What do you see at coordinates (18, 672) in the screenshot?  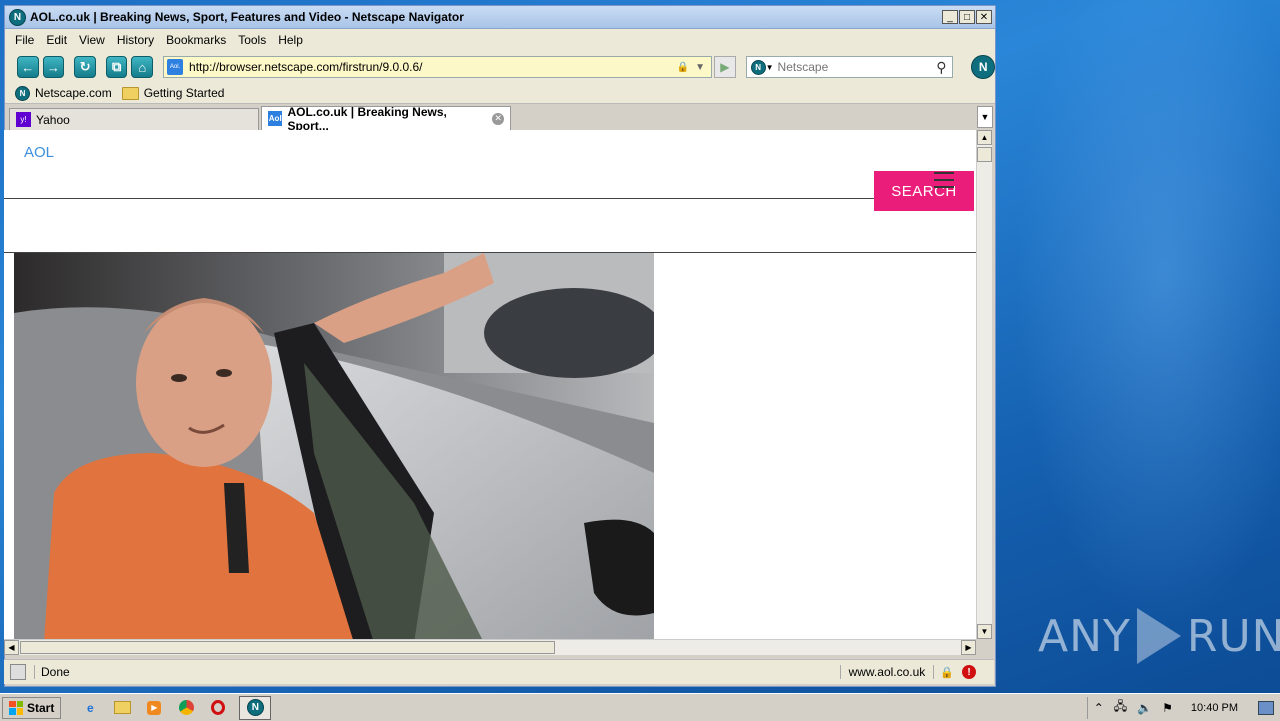 I see `page-info-icon` at bounding box center [18, 672].